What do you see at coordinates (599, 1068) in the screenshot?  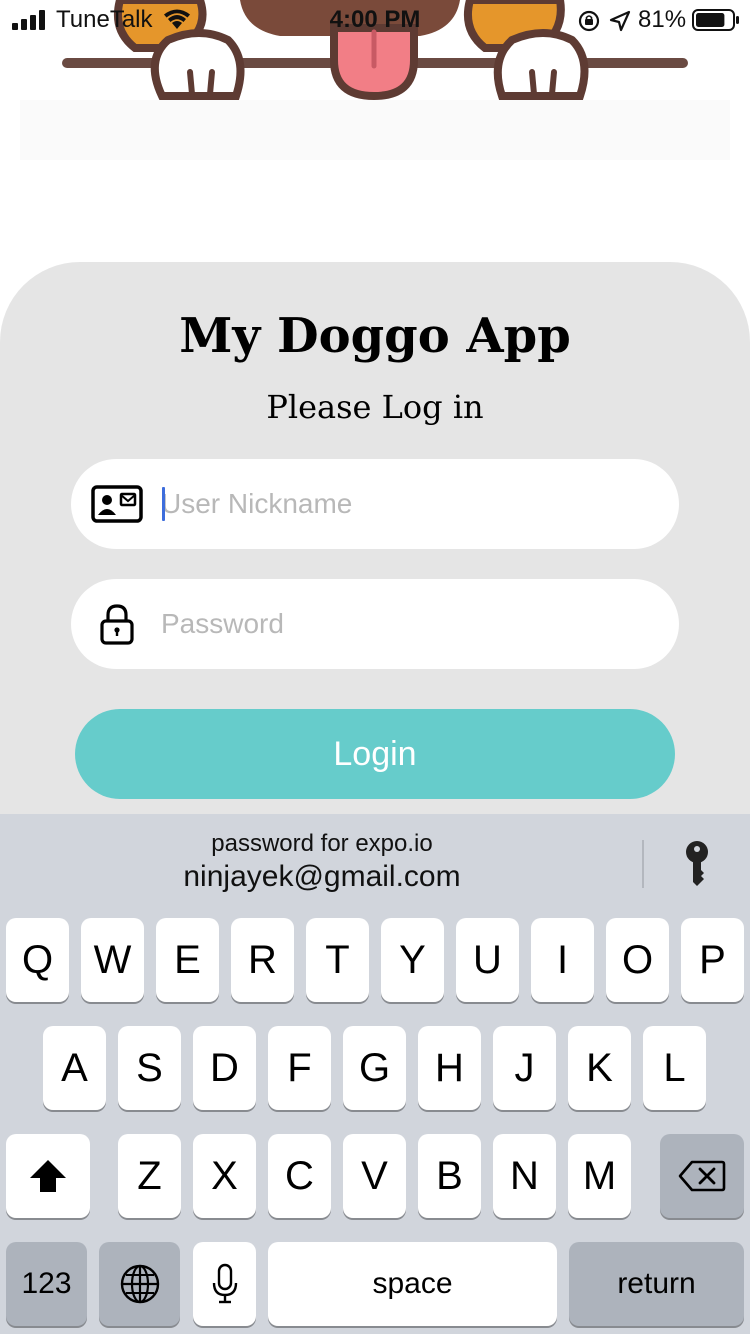 I see `key-k: K` at bounding box center [599, 1068].